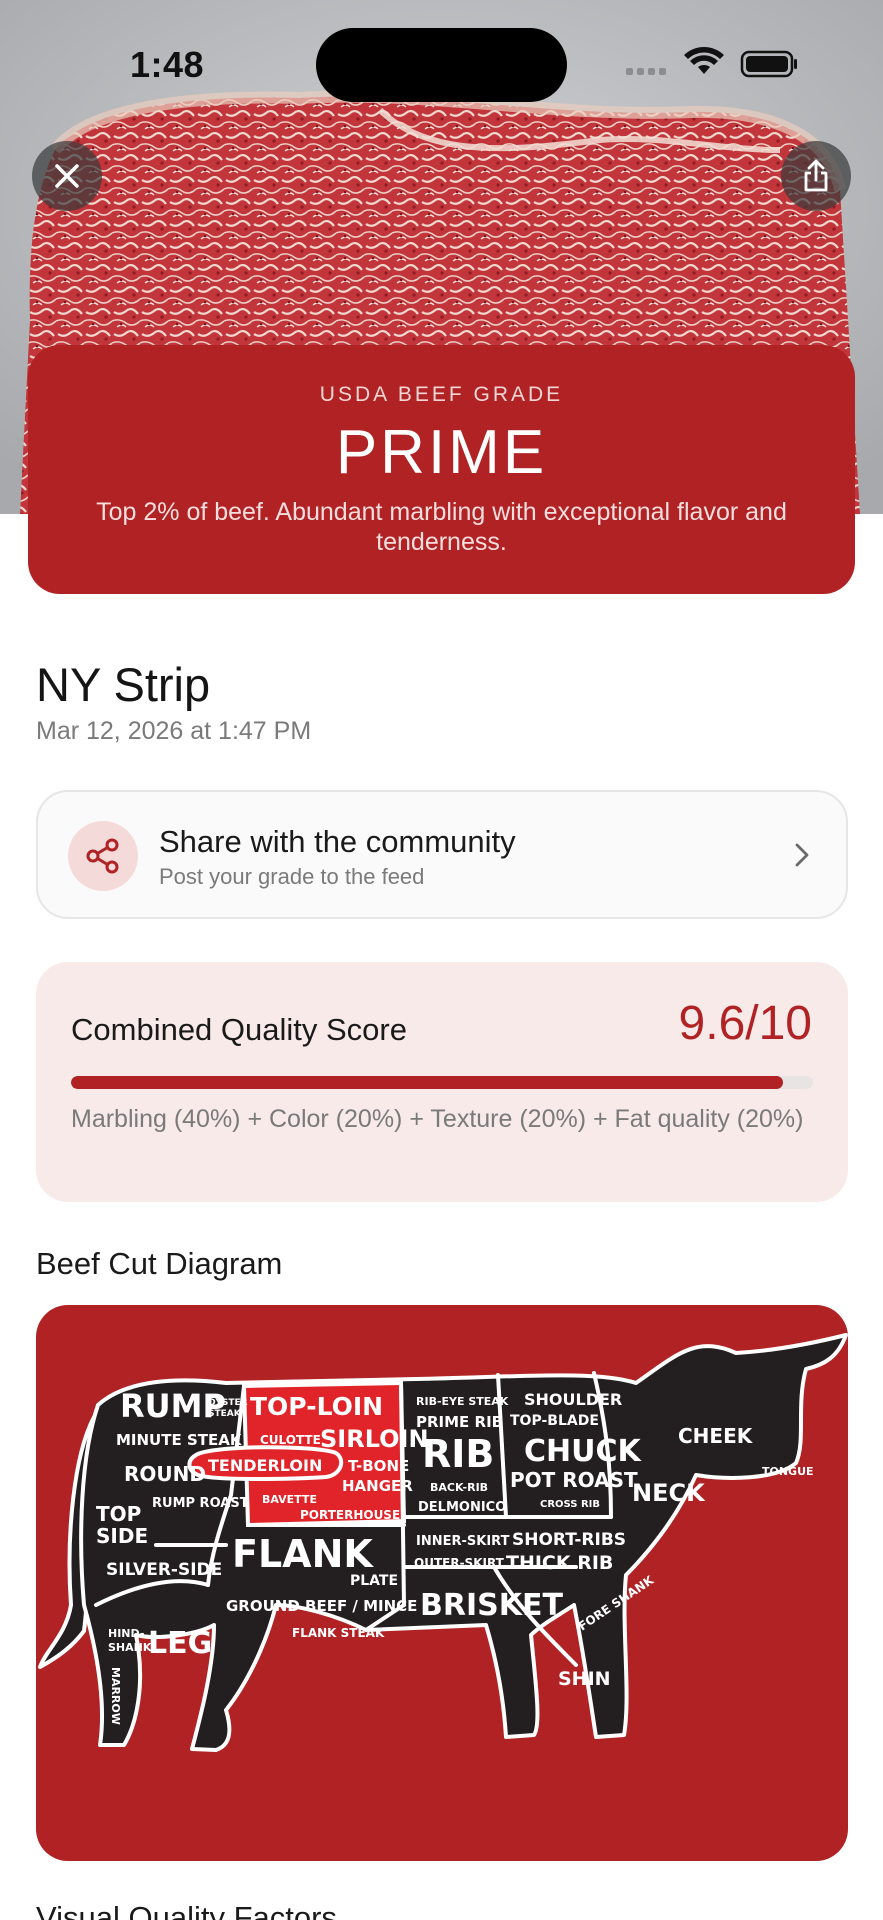  I want to click on close-button, so click(67, 176).